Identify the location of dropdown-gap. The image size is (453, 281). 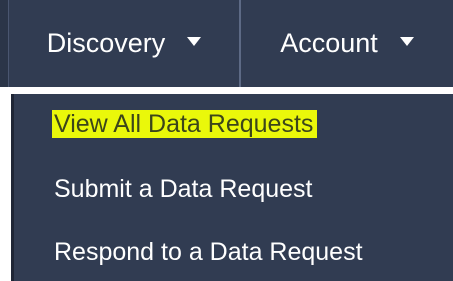
(226, 90).